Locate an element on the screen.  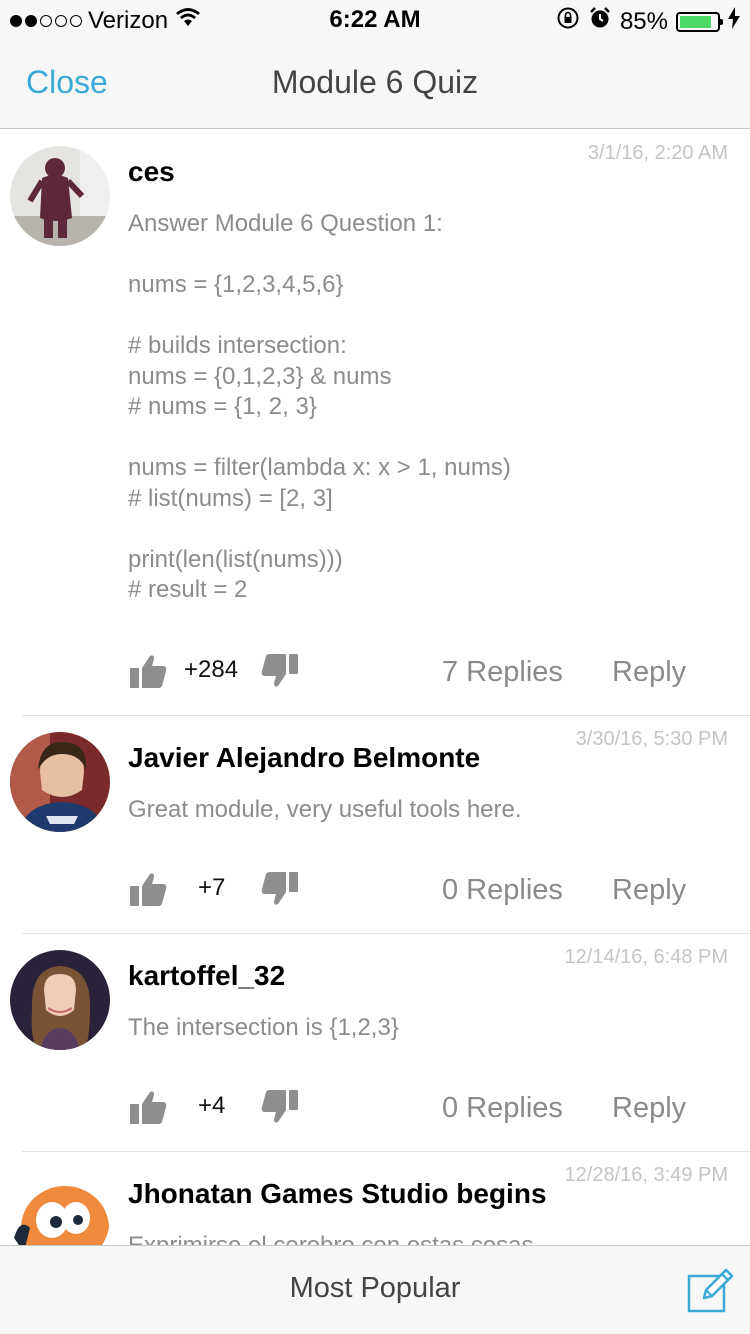
sort-selector: Most Popular is located at coordinates (375, 1288).